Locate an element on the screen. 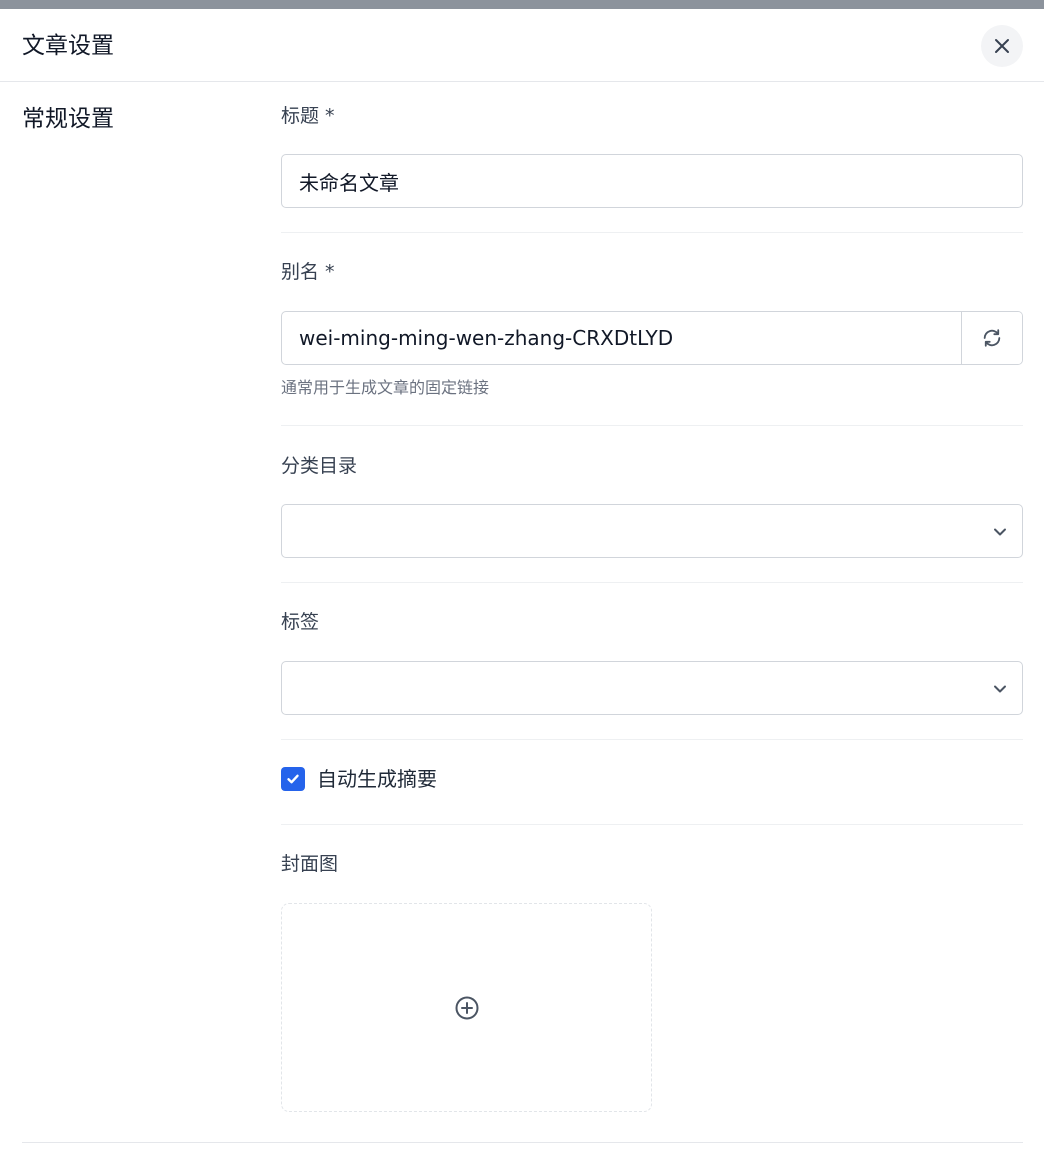 Image resolution: width=1044 pixels, height=1155 pixels. cover-upload-area is located at coordinates (466, 1007).